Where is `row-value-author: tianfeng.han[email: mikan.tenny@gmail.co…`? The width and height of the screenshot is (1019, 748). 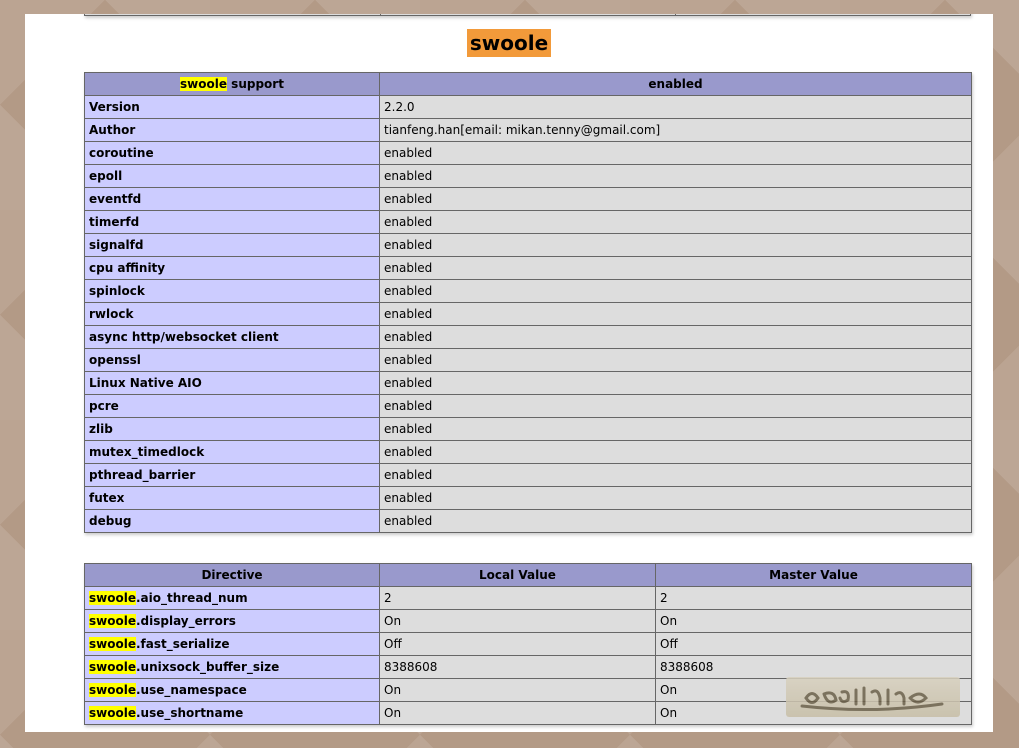 row-value-author: tianfeng.han[email: mikan.tenny@gmail.co… is located at coordinates (675, 130).